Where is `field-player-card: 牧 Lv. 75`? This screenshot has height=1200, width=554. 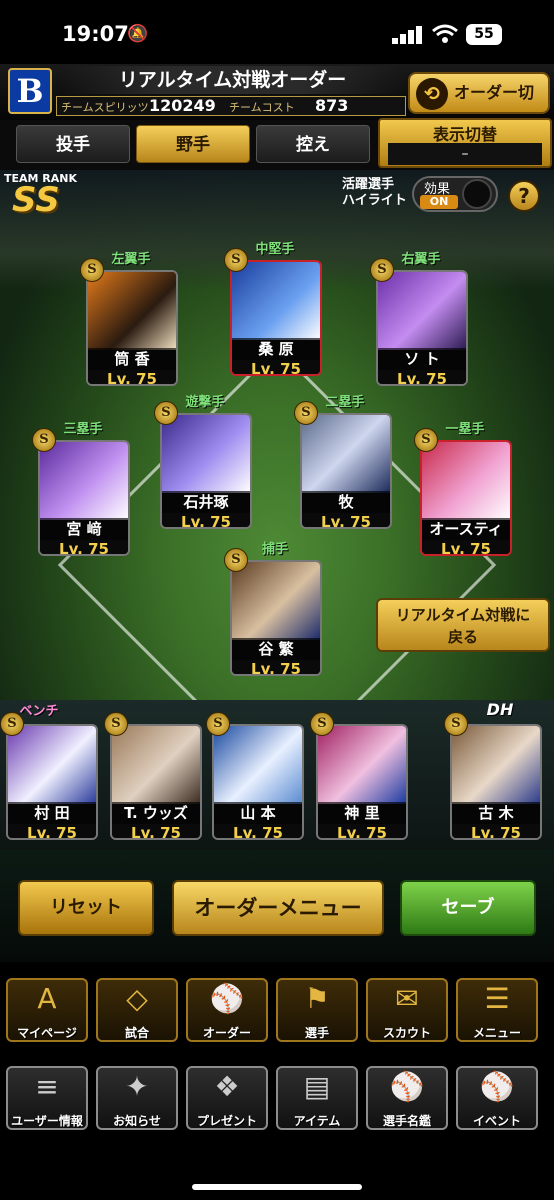 field-player-card: 牧 Lv. 75 is located at coordinates (346, 471).